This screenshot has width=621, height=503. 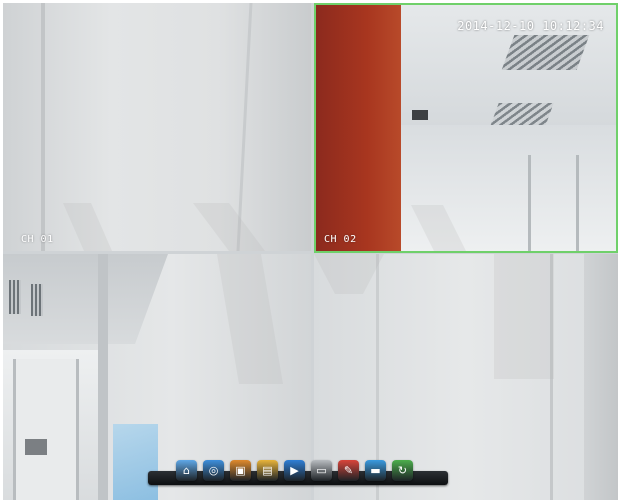 I want to click on search-button: ◎, so click(x=213, y=470).